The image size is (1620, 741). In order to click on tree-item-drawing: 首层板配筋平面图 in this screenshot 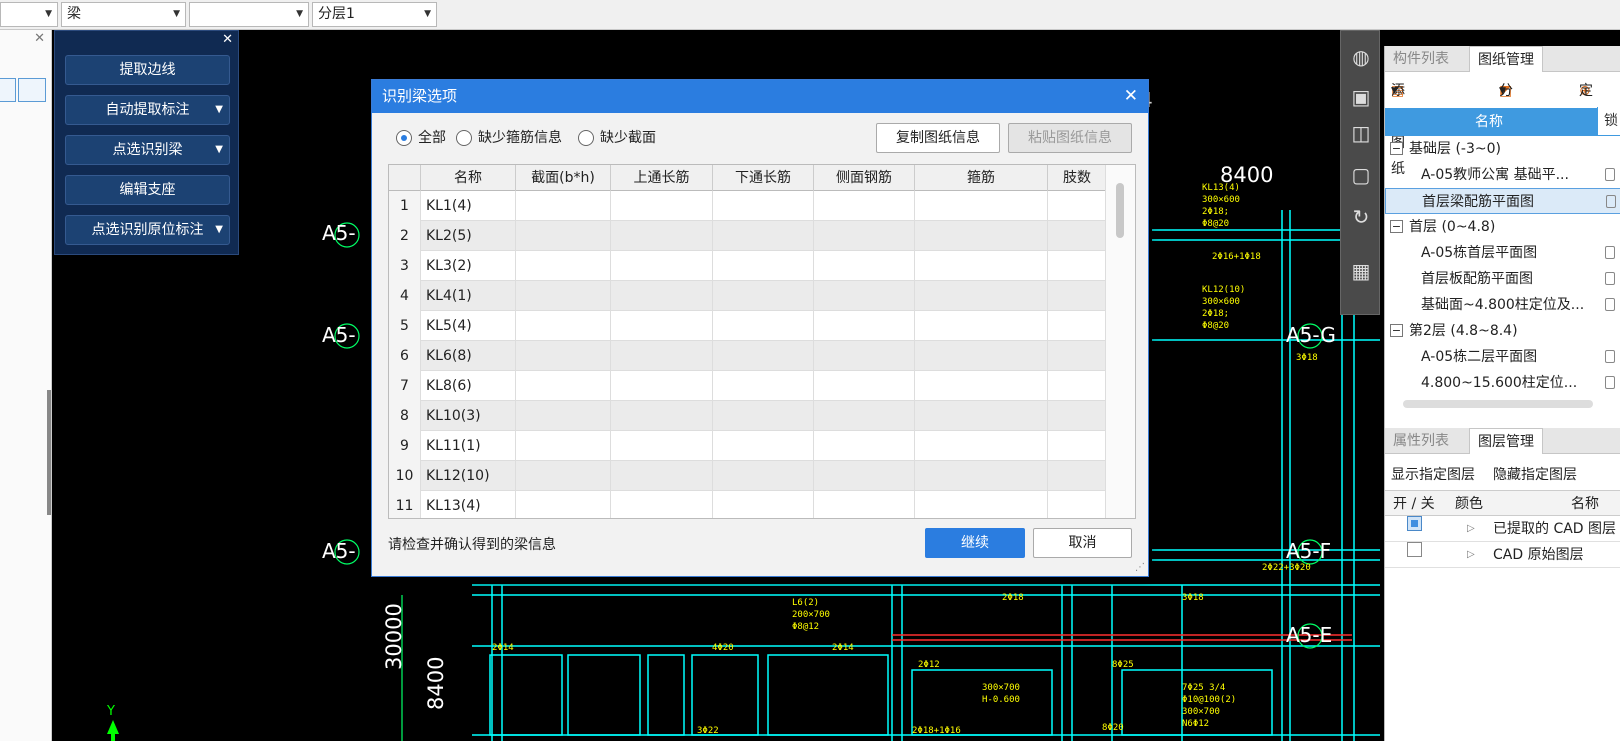, I will do `click(1502, 279)`.